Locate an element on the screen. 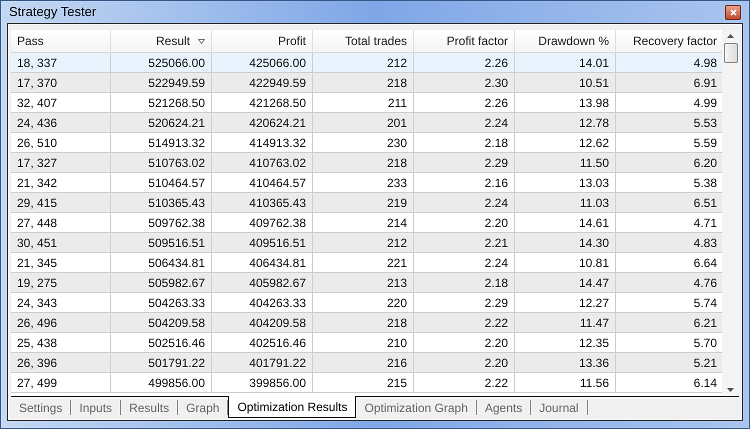 The width and height of the screenshot is (750, 429). tab: Journal is located at coordinates (559, 407).